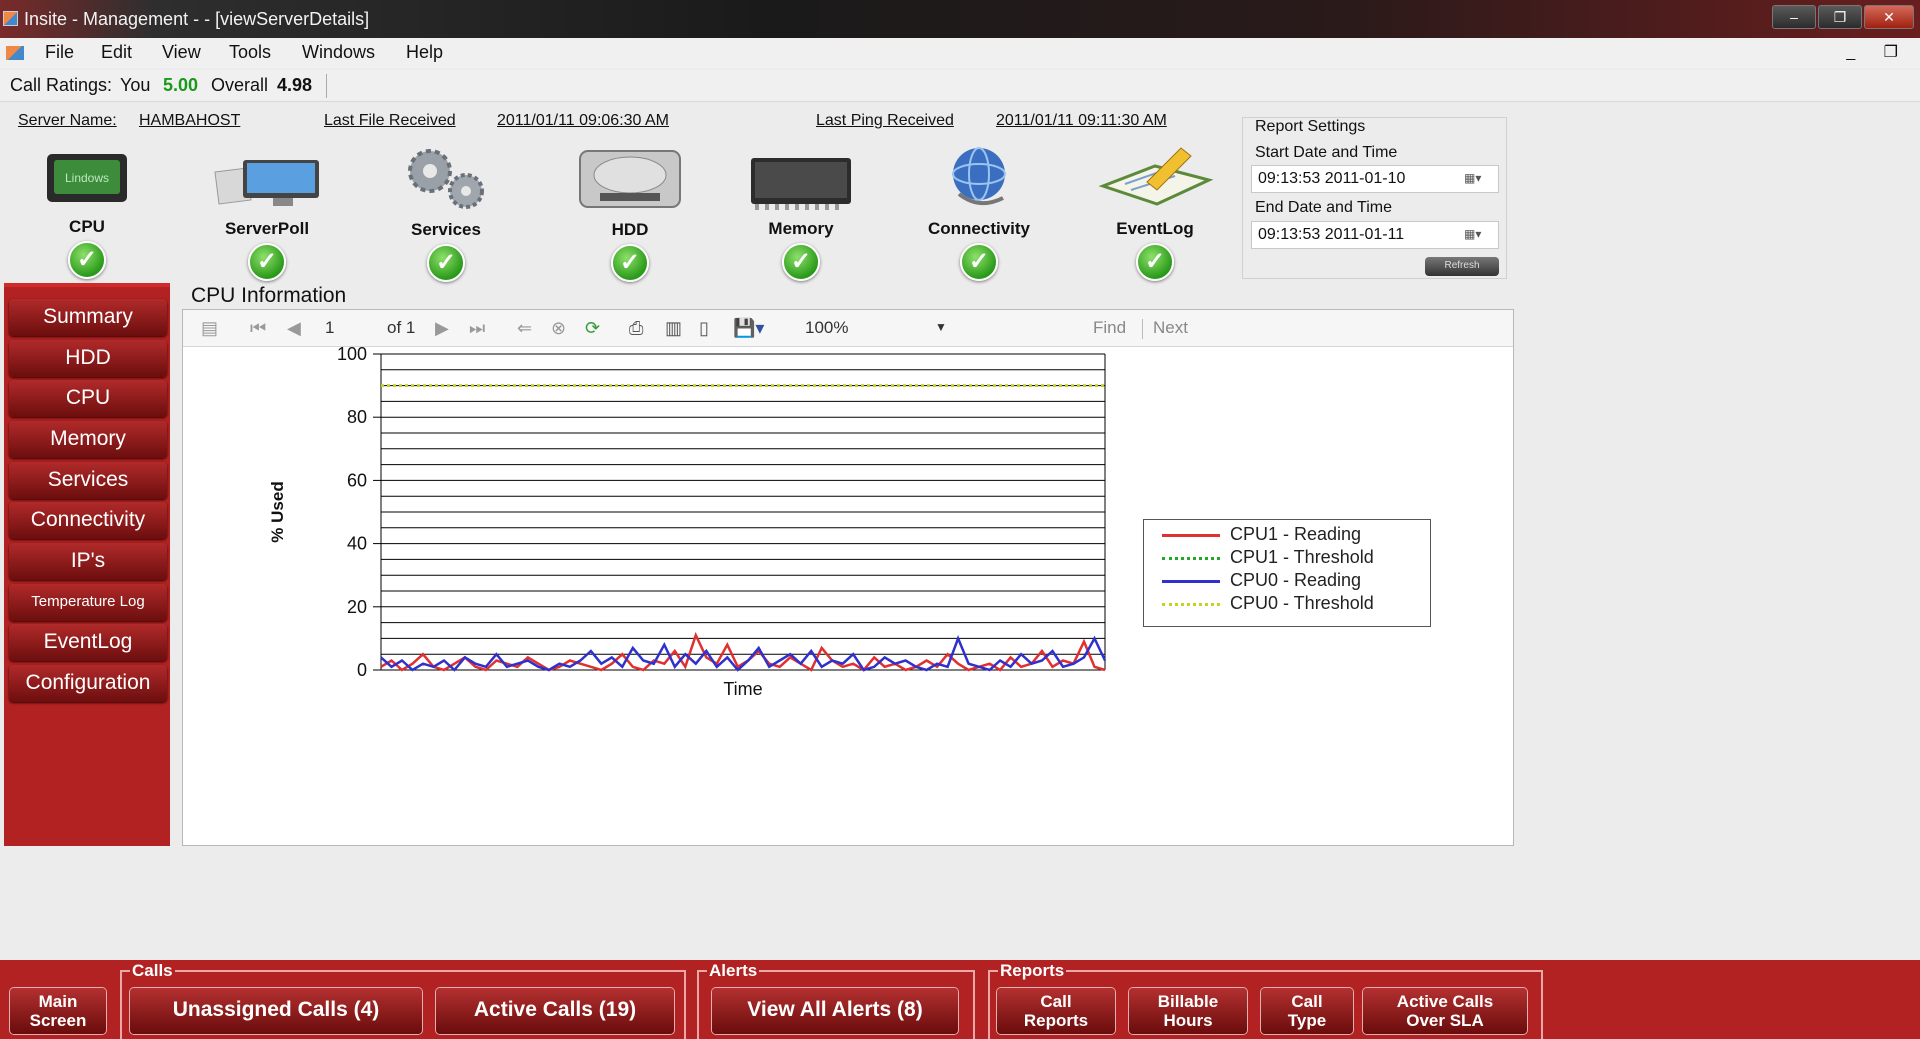 The width and height of the screenshot is (1920, 1039). Describe the element at coordinates (524, 328) in the screenshot. I see `back-icon: ⇐` at that location.